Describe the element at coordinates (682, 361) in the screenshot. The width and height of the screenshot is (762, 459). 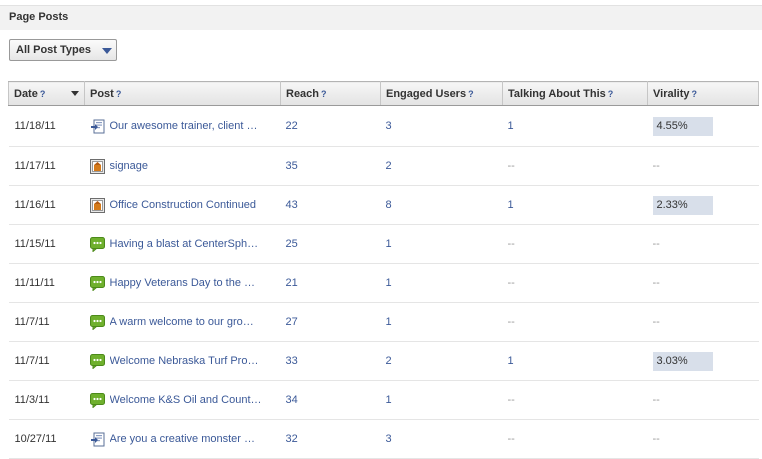
I see `virality-value: 3.03%` at that location.